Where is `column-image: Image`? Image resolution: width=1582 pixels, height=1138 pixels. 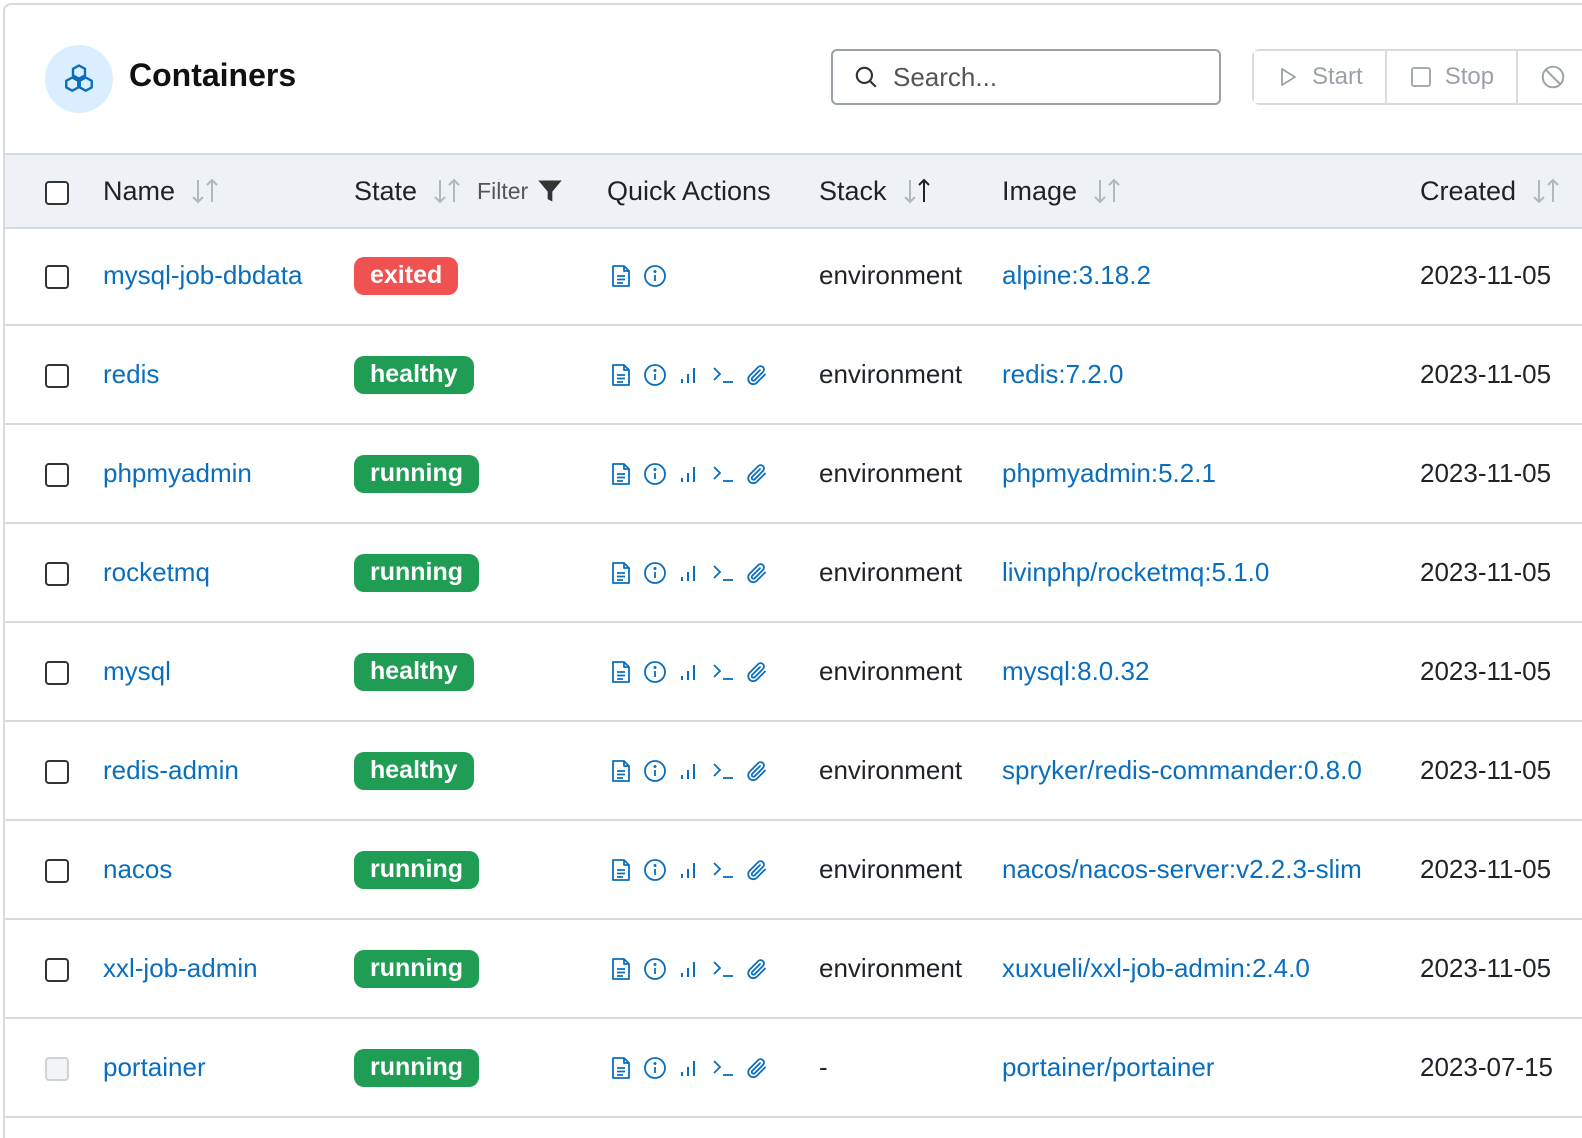 column-image: Image is located at coordinates (1062, 191).